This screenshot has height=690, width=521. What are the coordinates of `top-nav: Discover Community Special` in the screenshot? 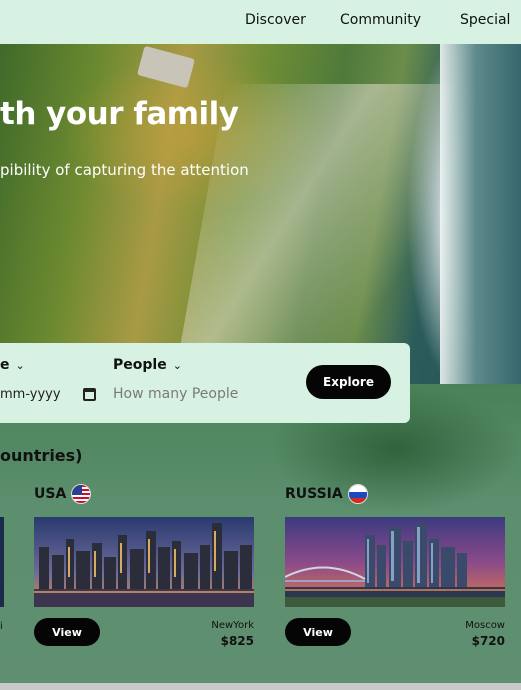 It's located at (260, 22).